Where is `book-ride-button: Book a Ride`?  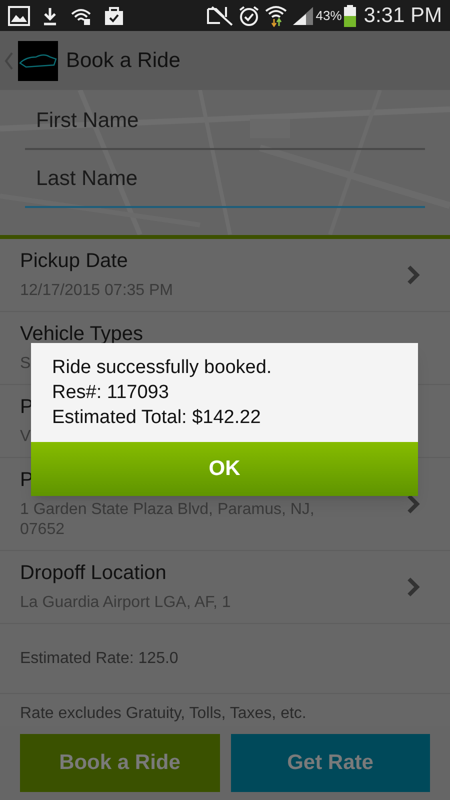 book-ride-button: Book a Ride is located at coordinates (120, 763).